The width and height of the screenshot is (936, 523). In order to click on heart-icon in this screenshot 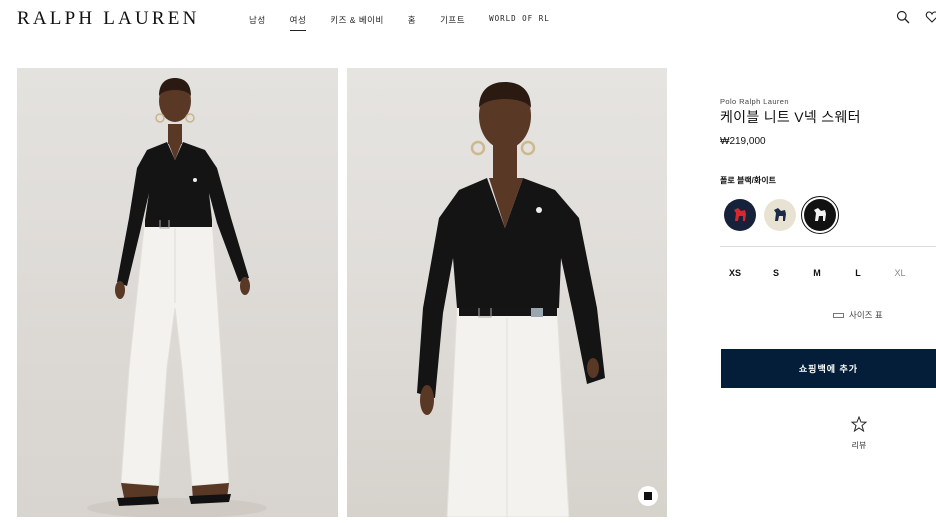, I will do `click(930, 18)`.